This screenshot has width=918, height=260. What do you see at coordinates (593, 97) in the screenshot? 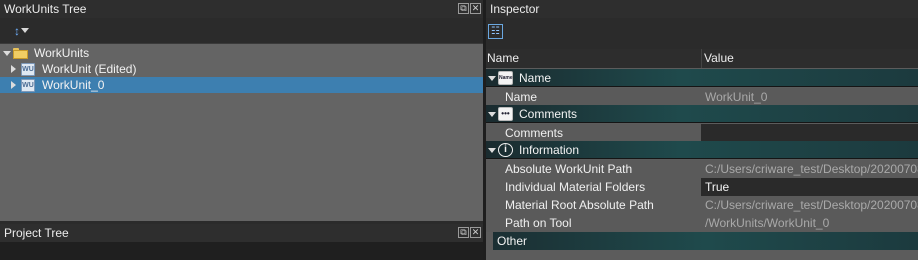
I see `property-name: Name` at bounding box center [593, 97].